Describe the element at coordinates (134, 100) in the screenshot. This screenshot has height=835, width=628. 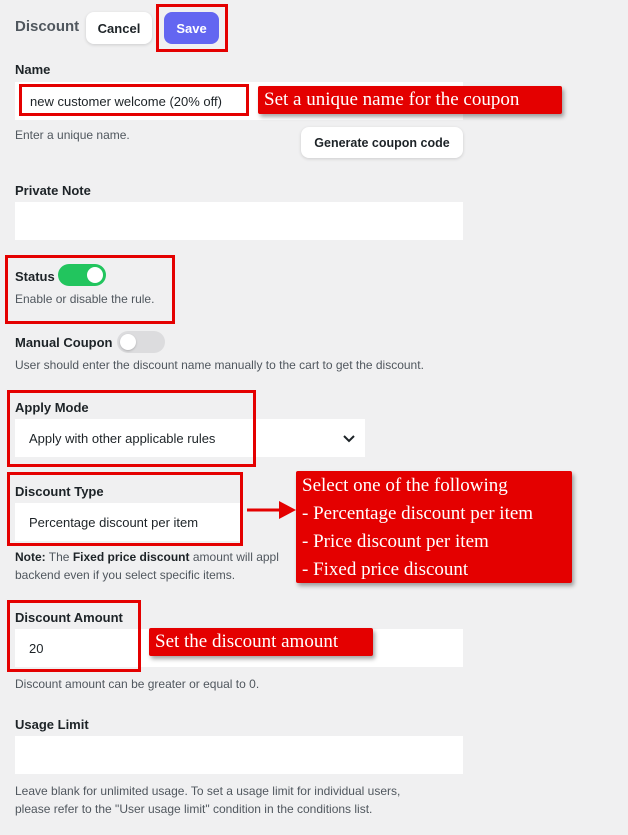
I see `name-highlight-box` at that location.